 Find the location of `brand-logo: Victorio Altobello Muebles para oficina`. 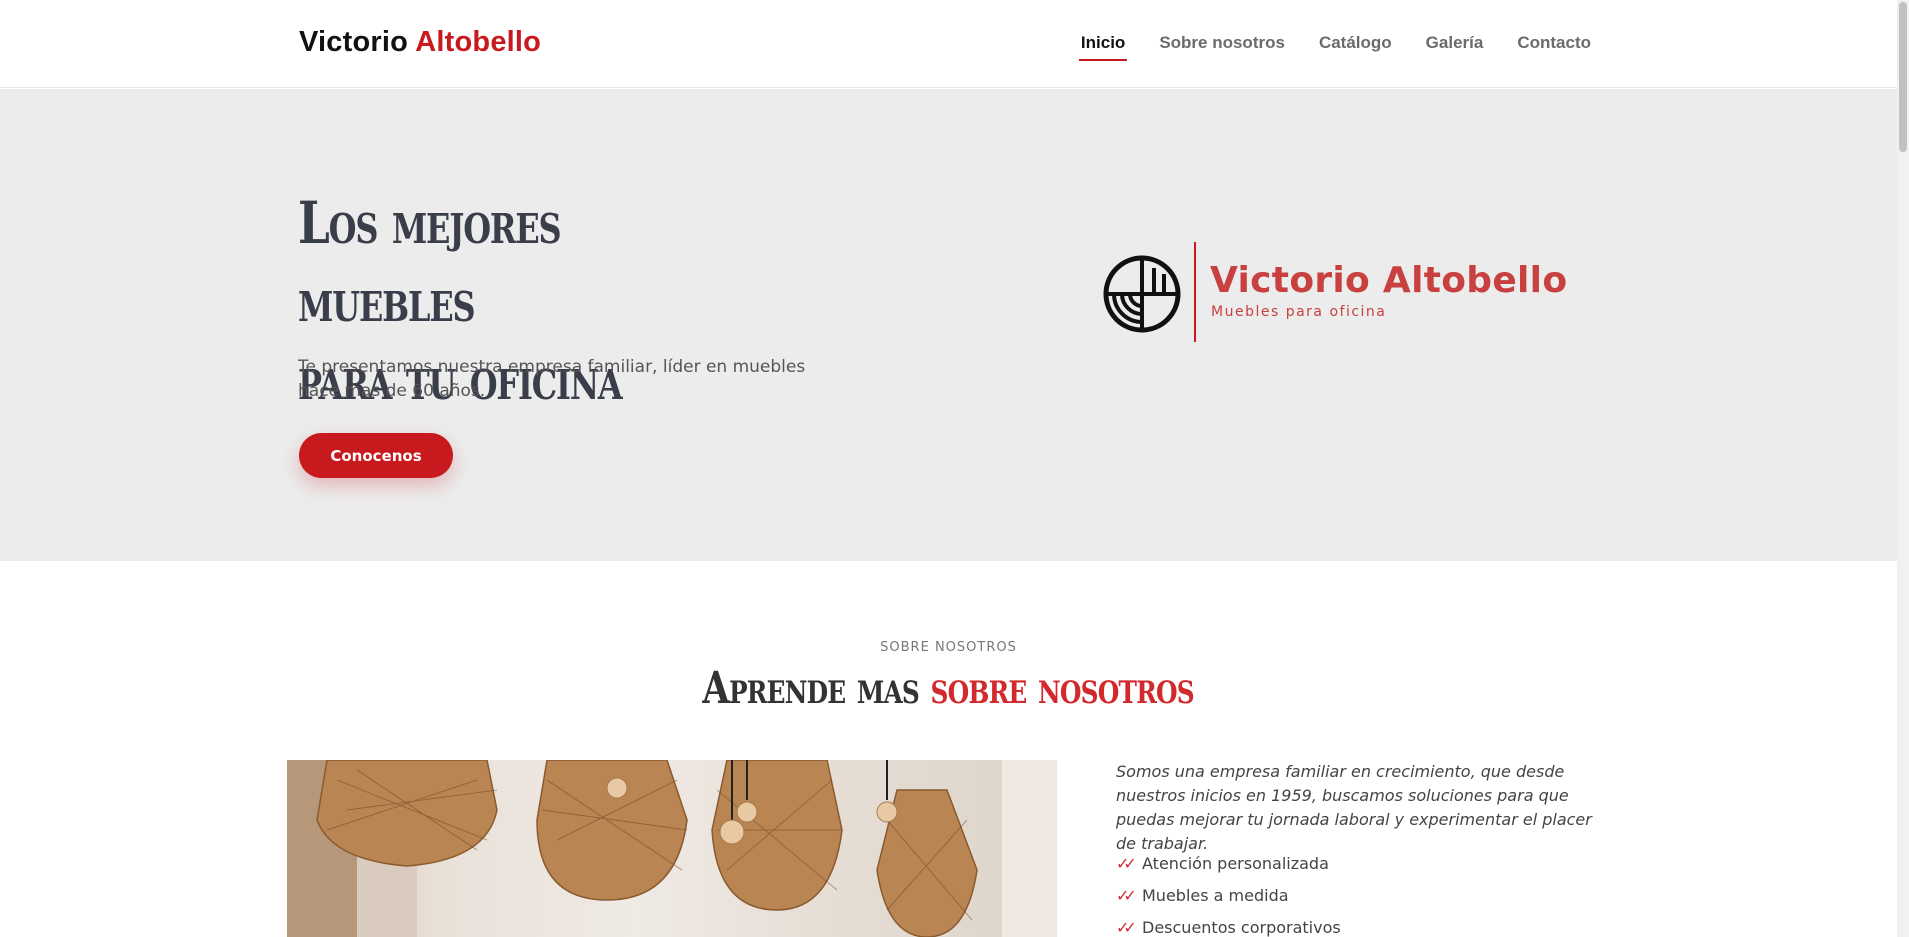

brand-logo: Victorio Altobello Muebles para oficina is located at coordinates (1334, 292).